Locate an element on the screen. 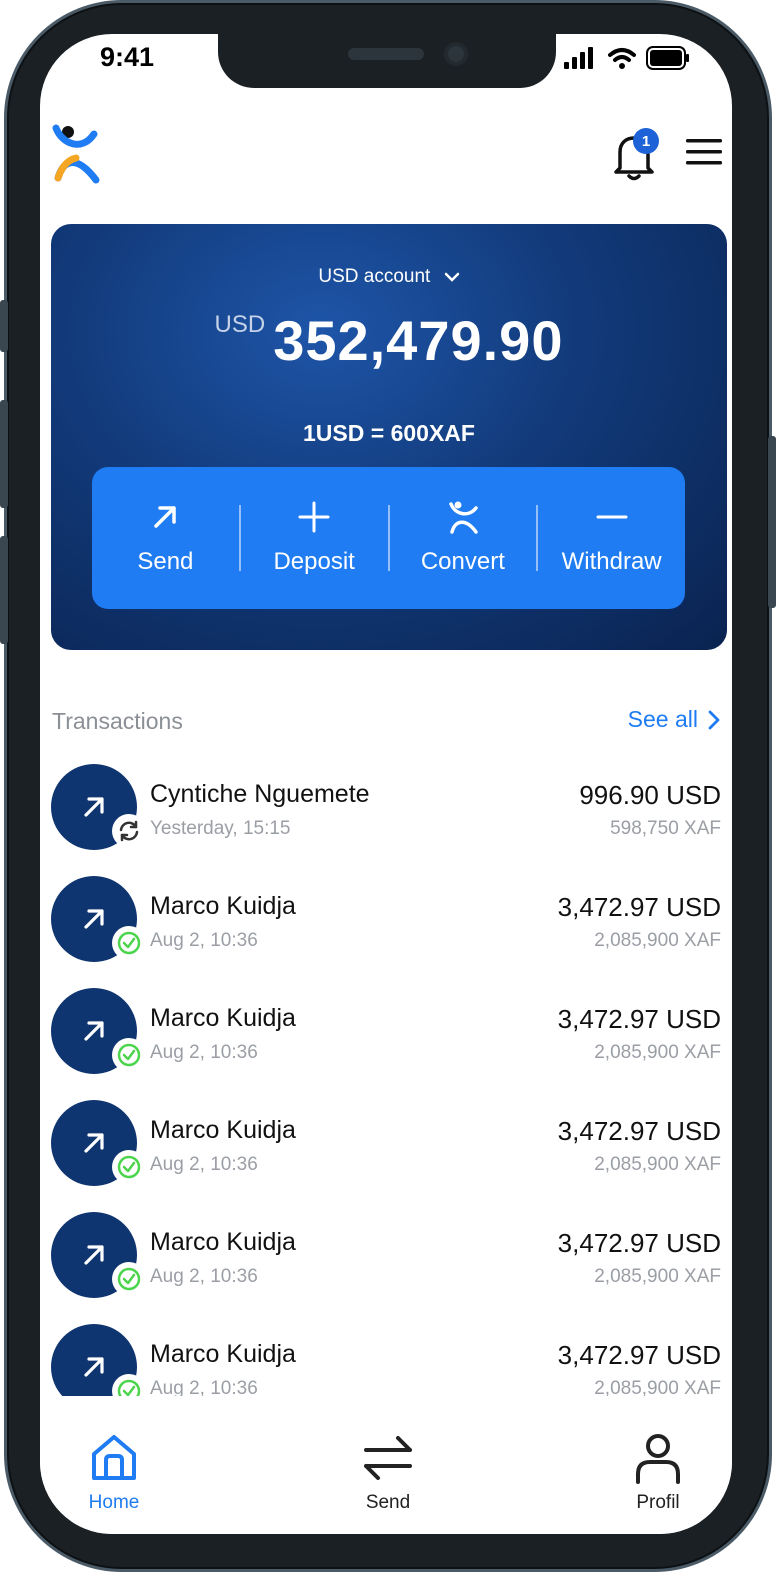  nav-home: Home is located at coordinates (114, 1473).